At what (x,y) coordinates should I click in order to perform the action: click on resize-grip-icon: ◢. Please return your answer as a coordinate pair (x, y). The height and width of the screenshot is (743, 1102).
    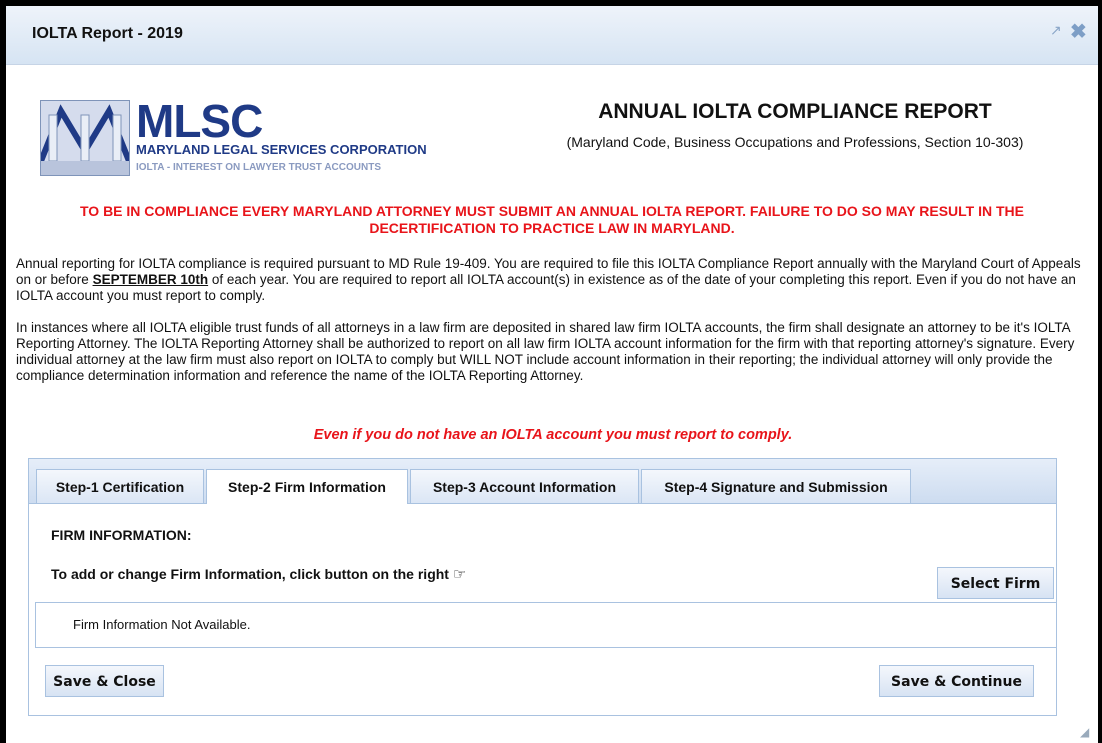
    Looking at the image, I should click on (1084, 732).